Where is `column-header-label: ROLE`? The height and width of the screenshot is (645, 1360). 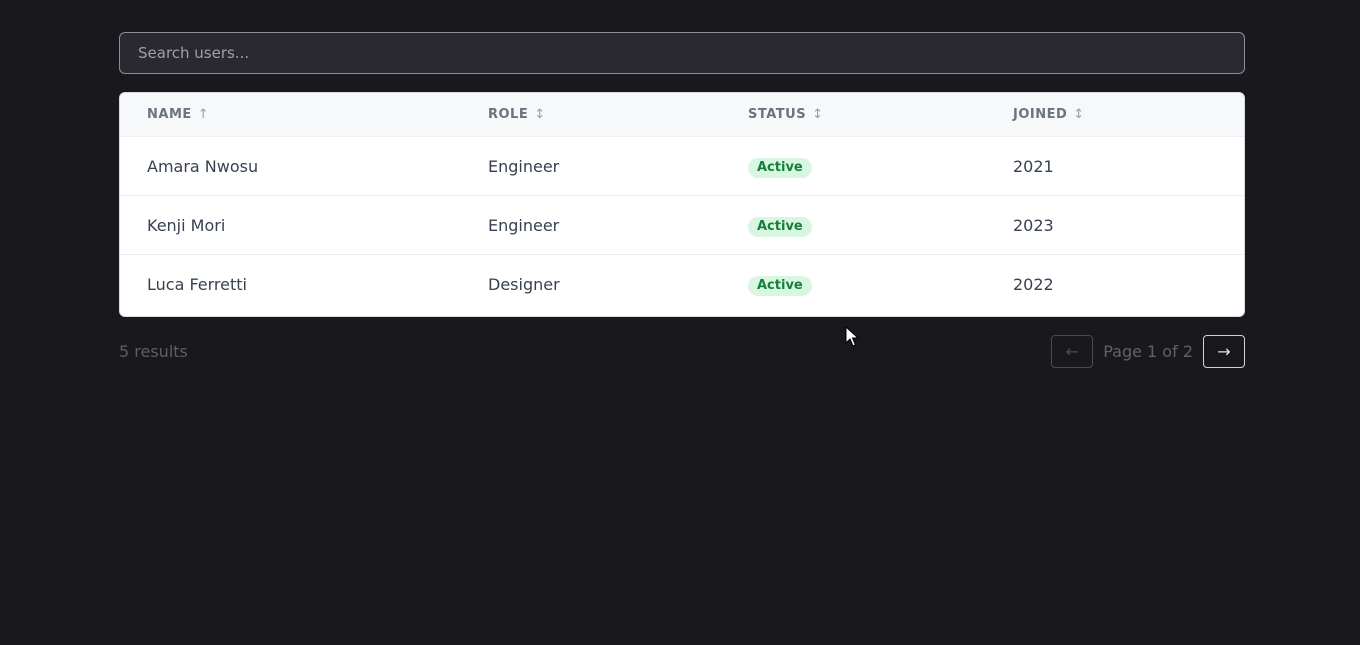 column-header-label: ROLE is located at coordinates (508, 114).